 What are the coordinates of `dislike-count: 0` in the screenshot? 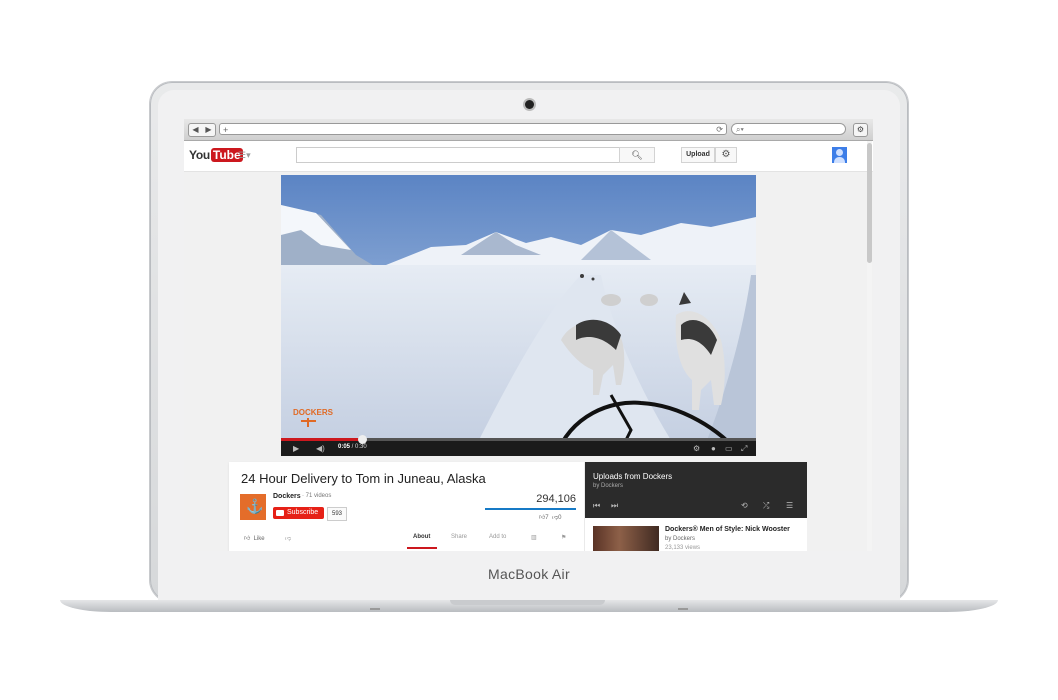 It's located at (560, 518).